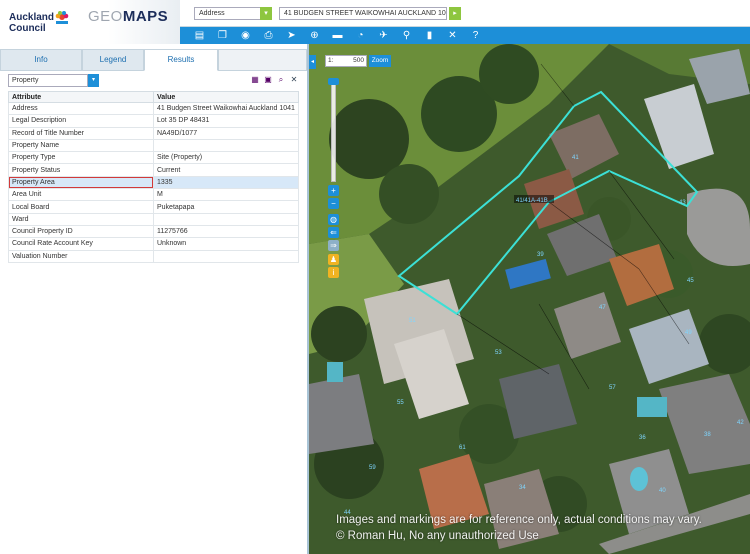 Image resolution: width=750 pixels, height=554 pixels. I want to click on table-row: Council Rate Account Key Unknown, so click(153, 244).